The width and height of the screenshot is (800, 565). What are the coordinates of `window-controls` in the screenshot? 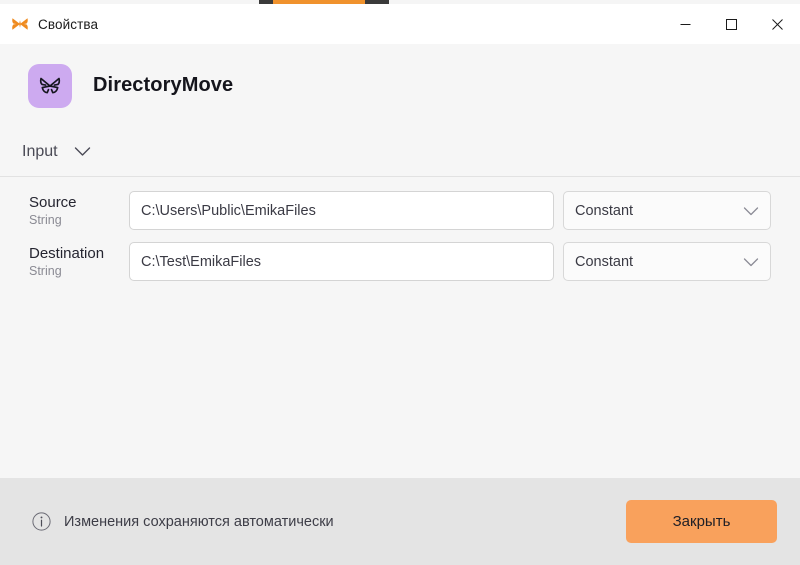 It's located at (731, 24).